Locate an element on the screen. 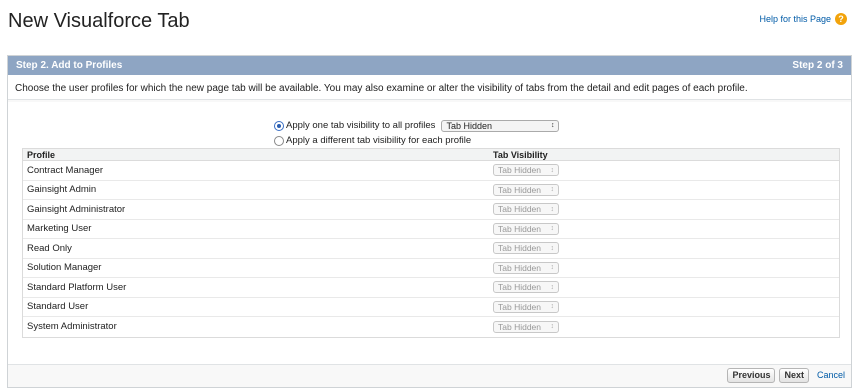  table-row: Solution Manager Tab Hidden ↕ is located at coordinates (431, 268).